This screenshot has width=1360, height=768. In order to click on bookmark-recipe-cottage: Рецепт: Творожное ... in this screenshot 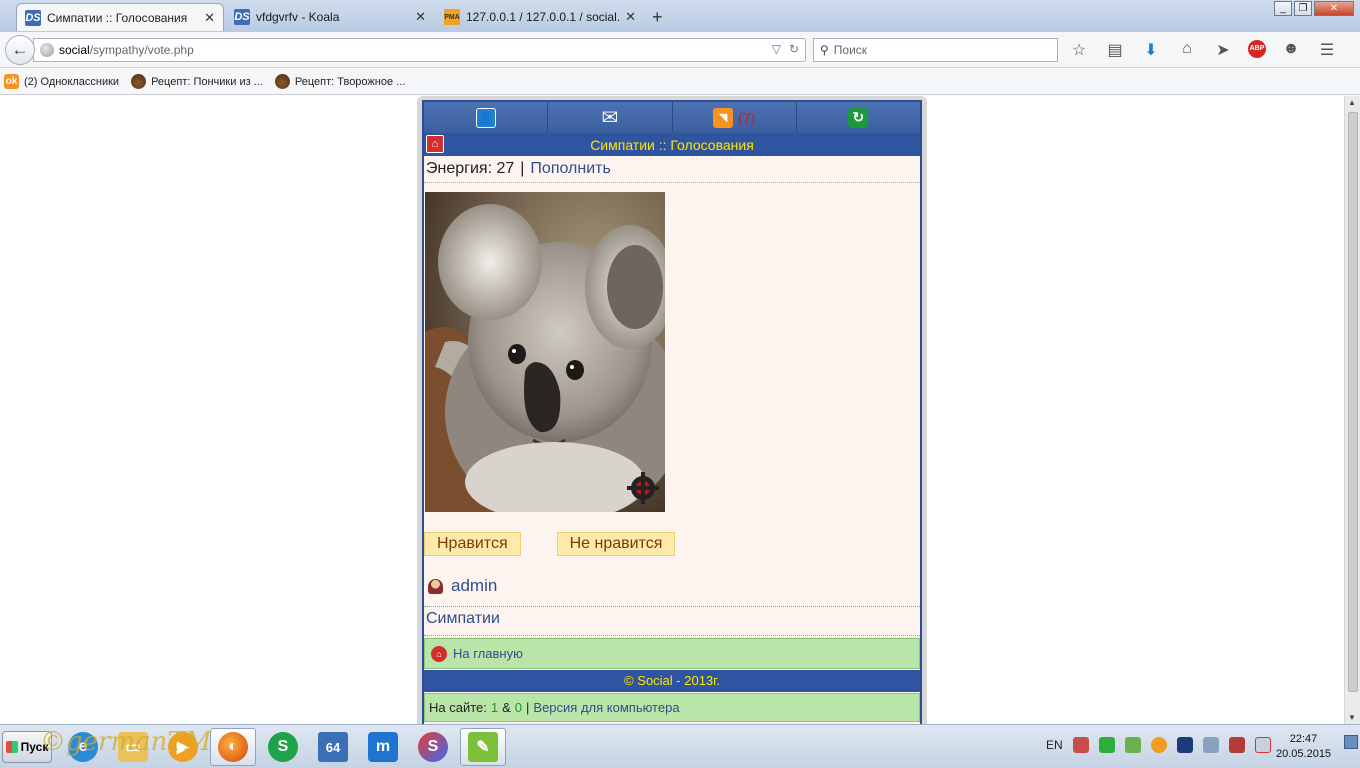, I will do `click(340, 81)`.